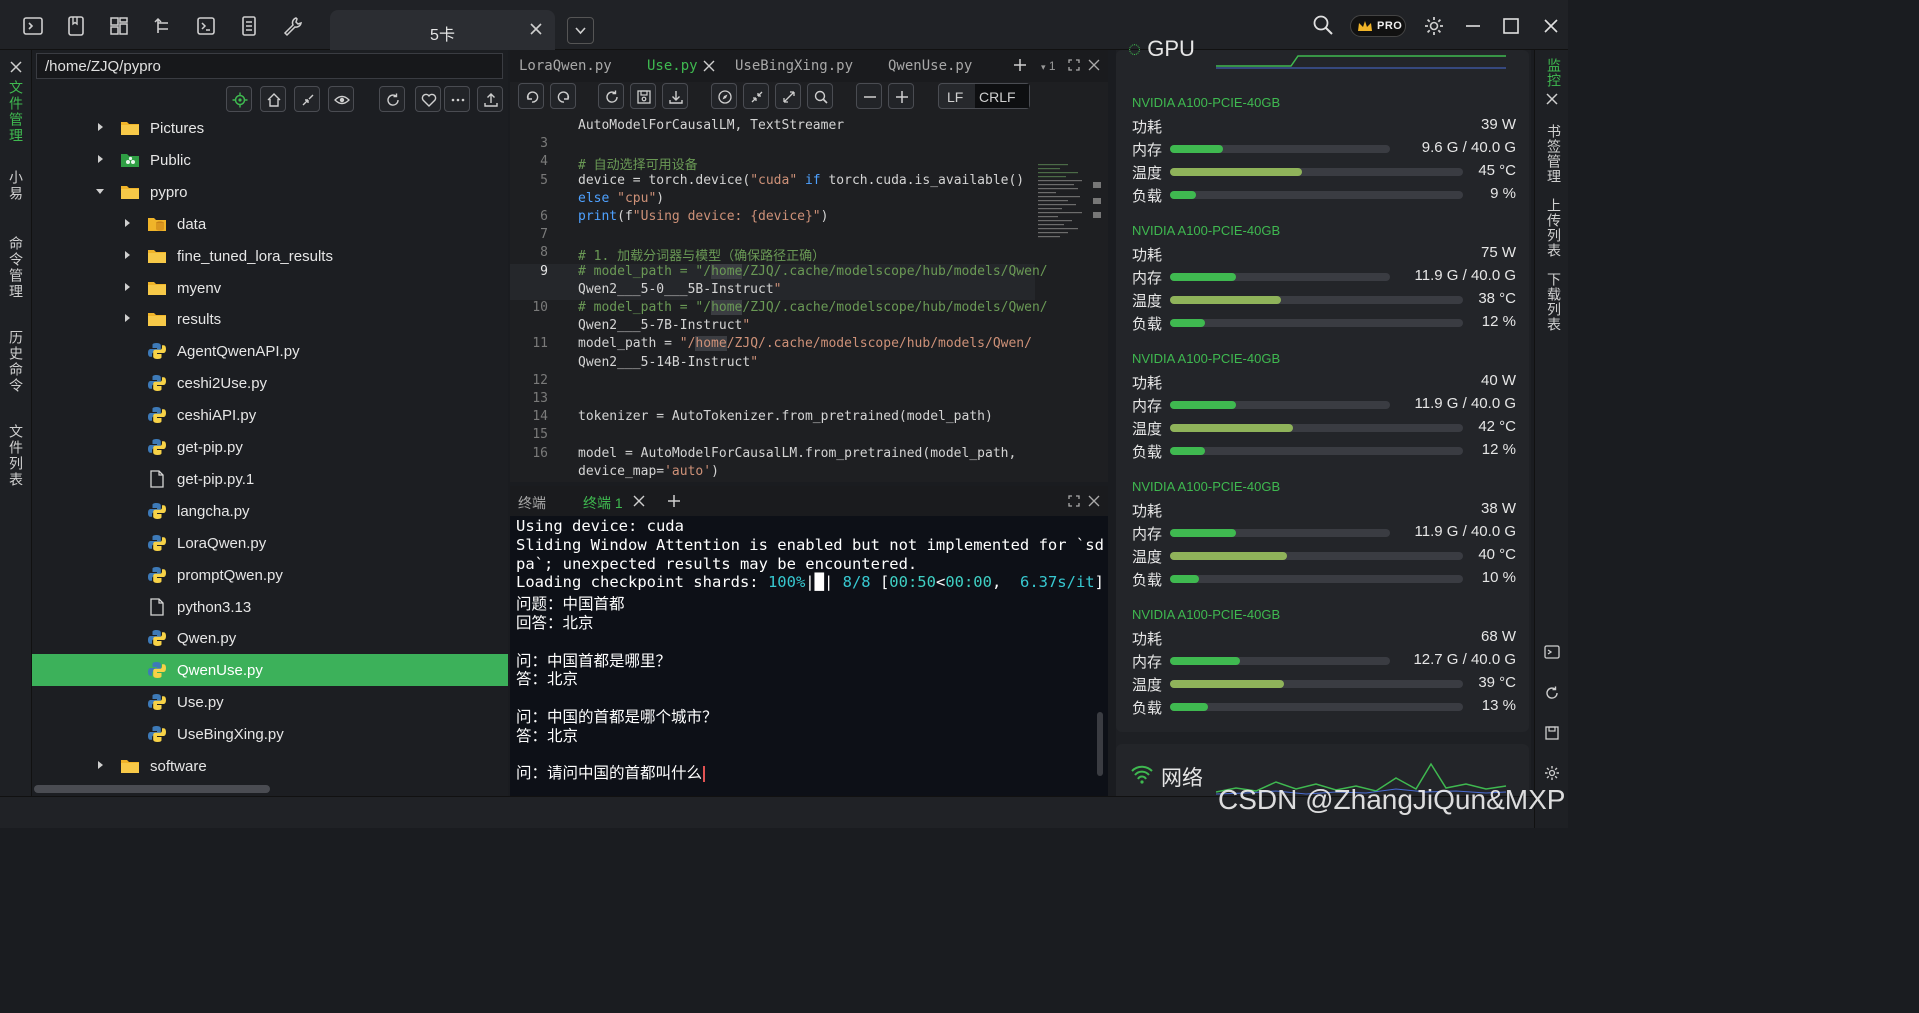 The width and height of the screenshot is (1919, 1013). I want to click on split-count: ▾ 1, so click(1048, 66).